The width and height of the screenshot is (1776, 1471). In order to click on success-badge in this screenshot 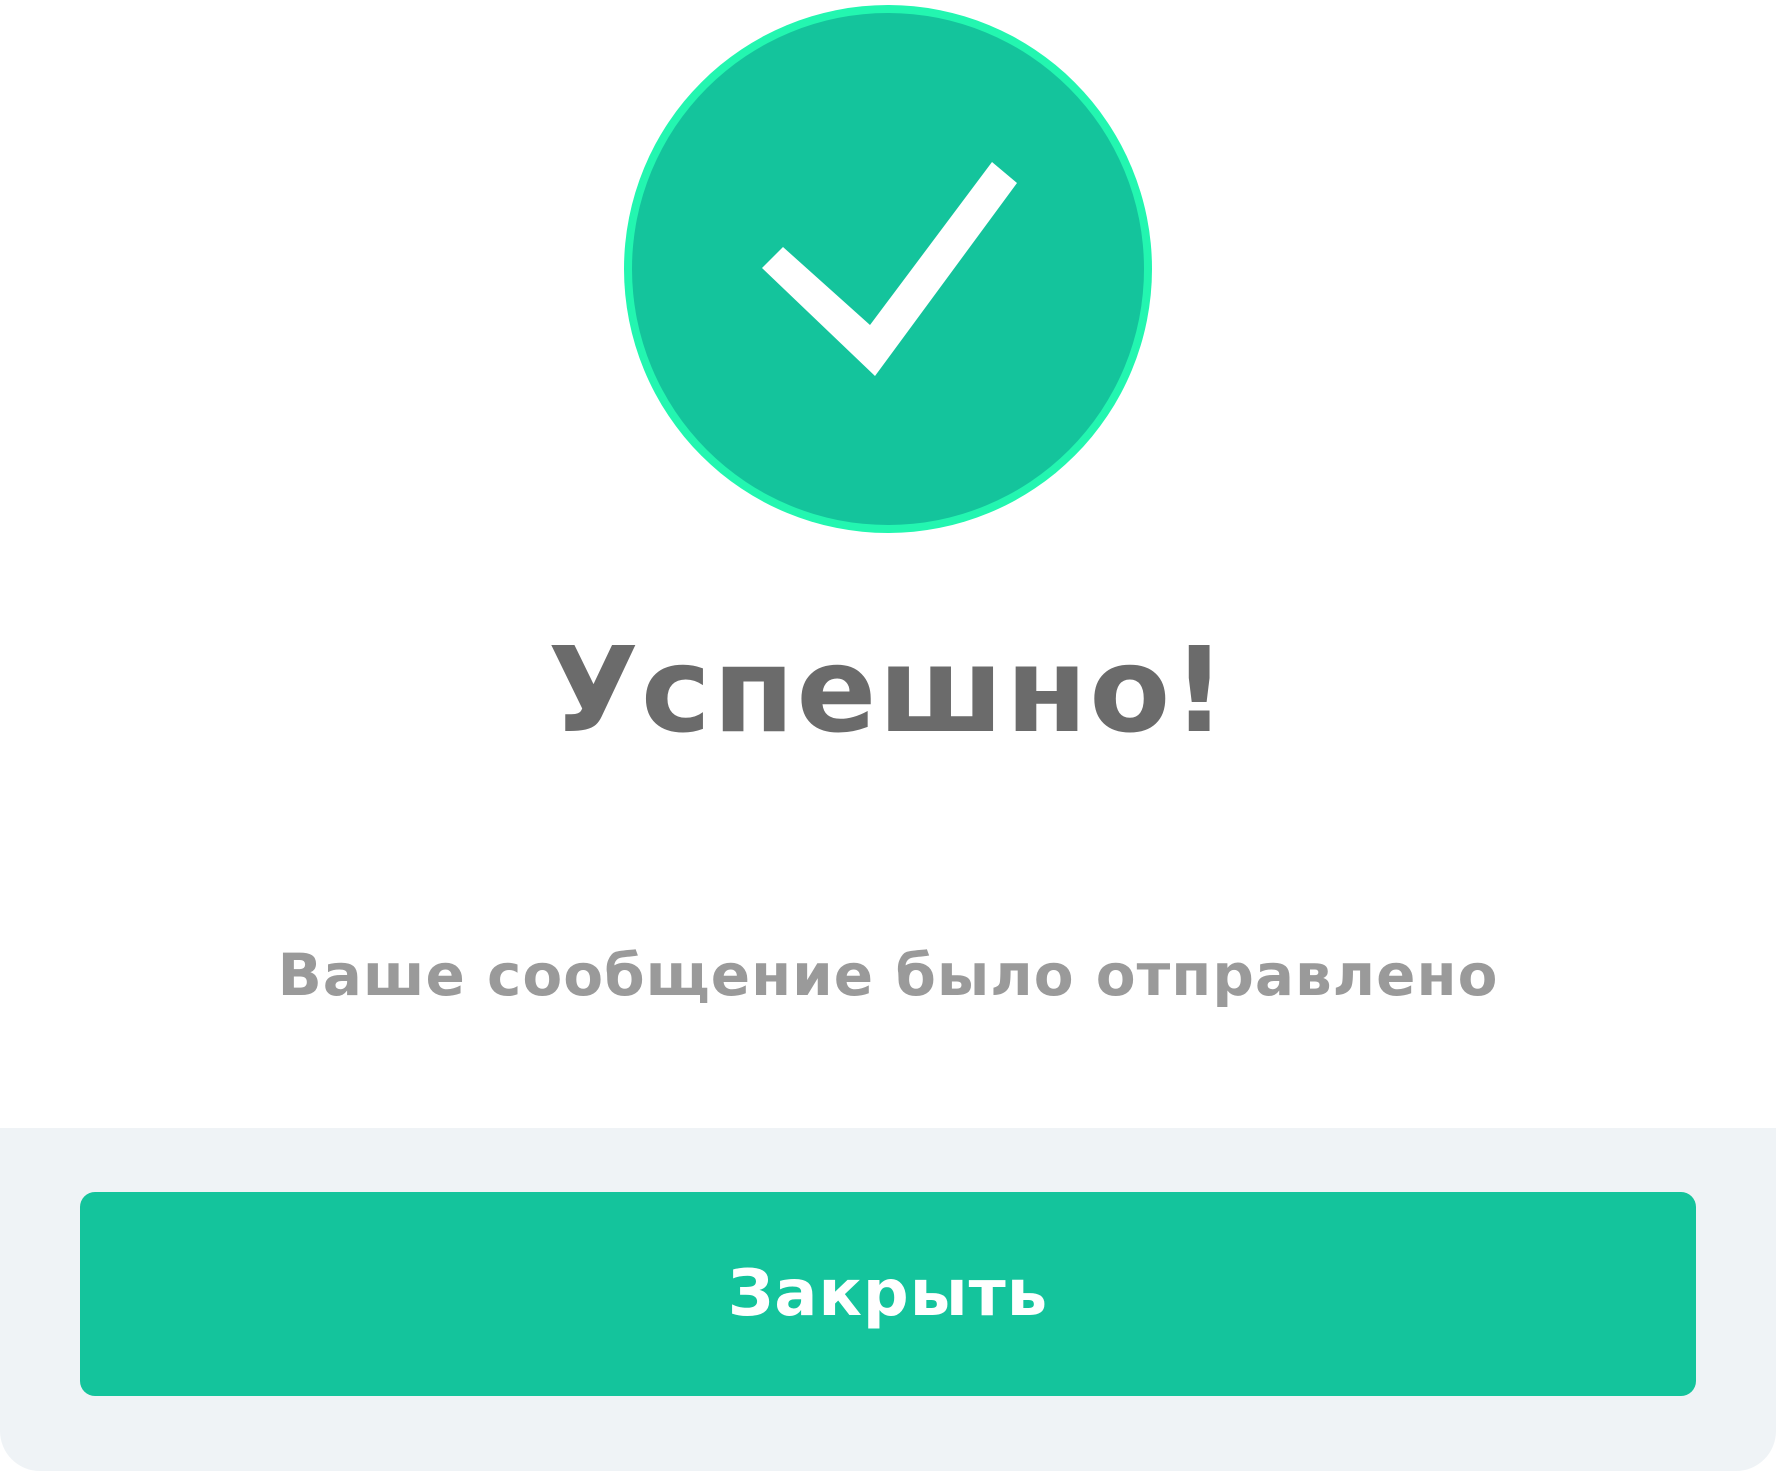, I will do `click(888, 269)`.